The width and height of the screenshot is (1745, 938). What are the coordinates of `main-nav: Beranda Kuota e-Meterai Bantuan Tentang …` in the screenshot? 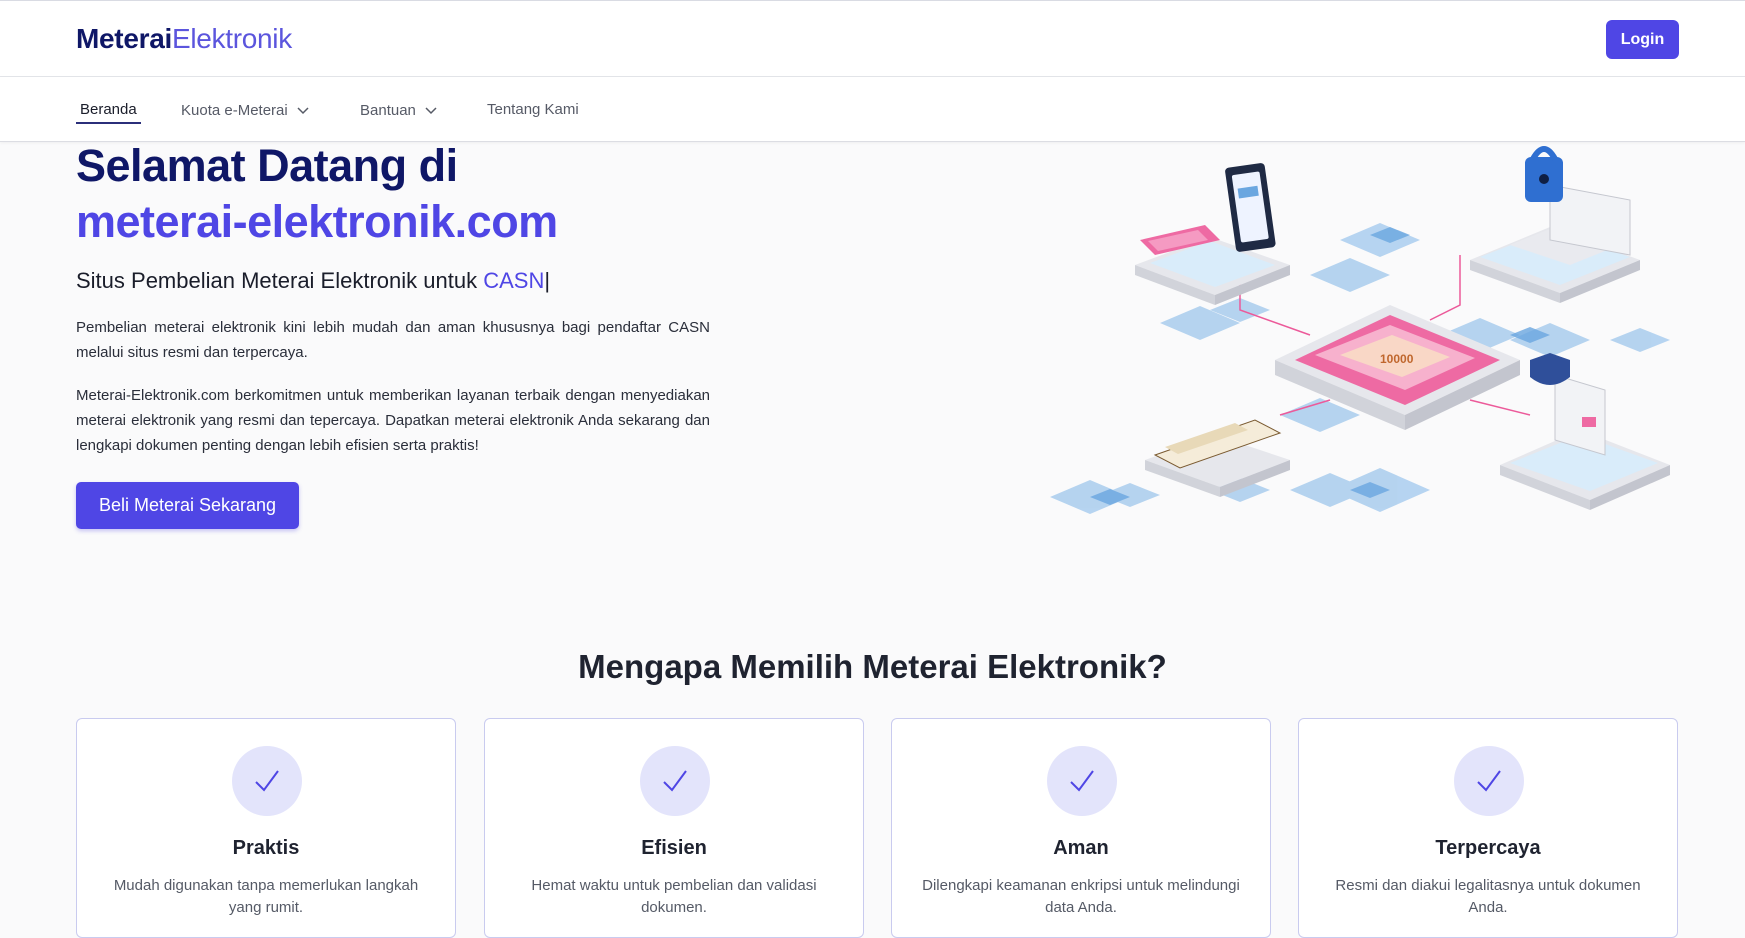 It's located at (872, 109).